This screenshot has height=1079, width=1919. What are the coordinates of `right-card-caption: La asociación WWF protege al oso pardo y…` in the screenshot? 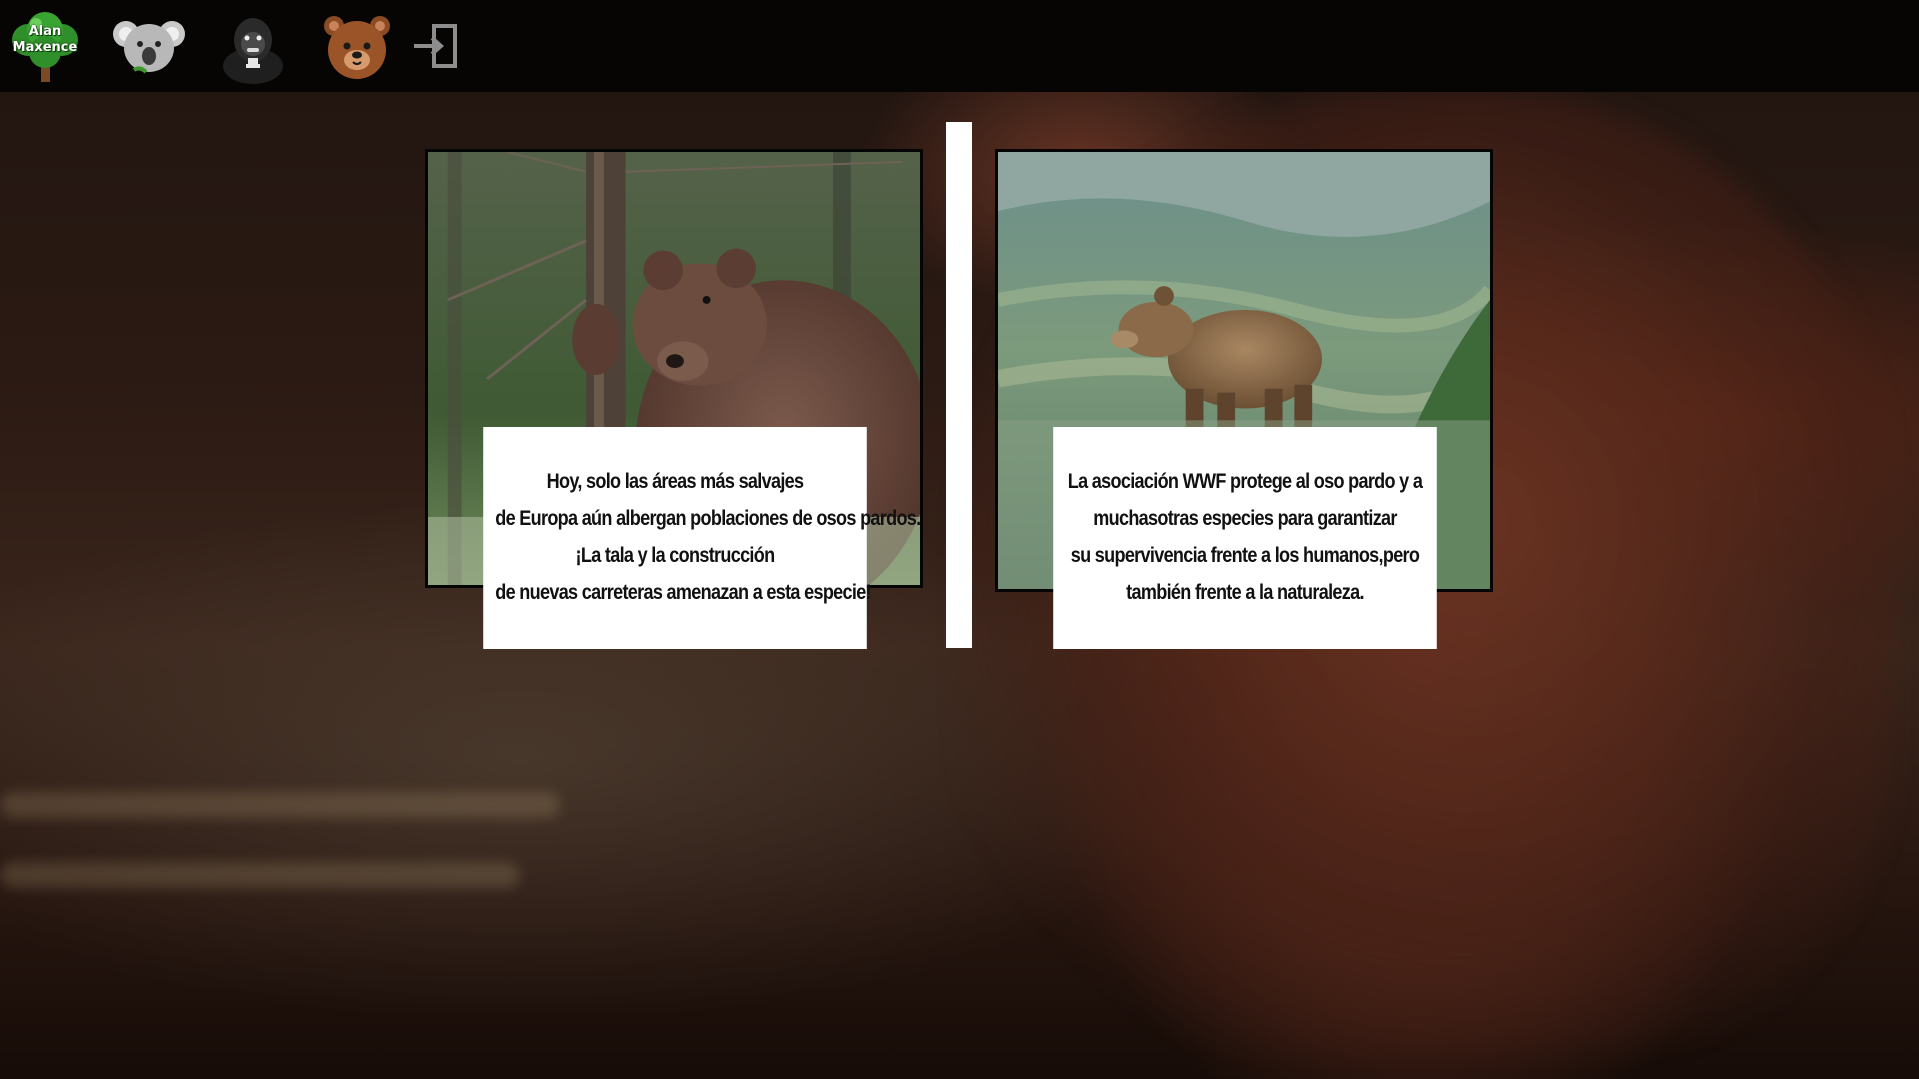 It's located at (1245, 538).